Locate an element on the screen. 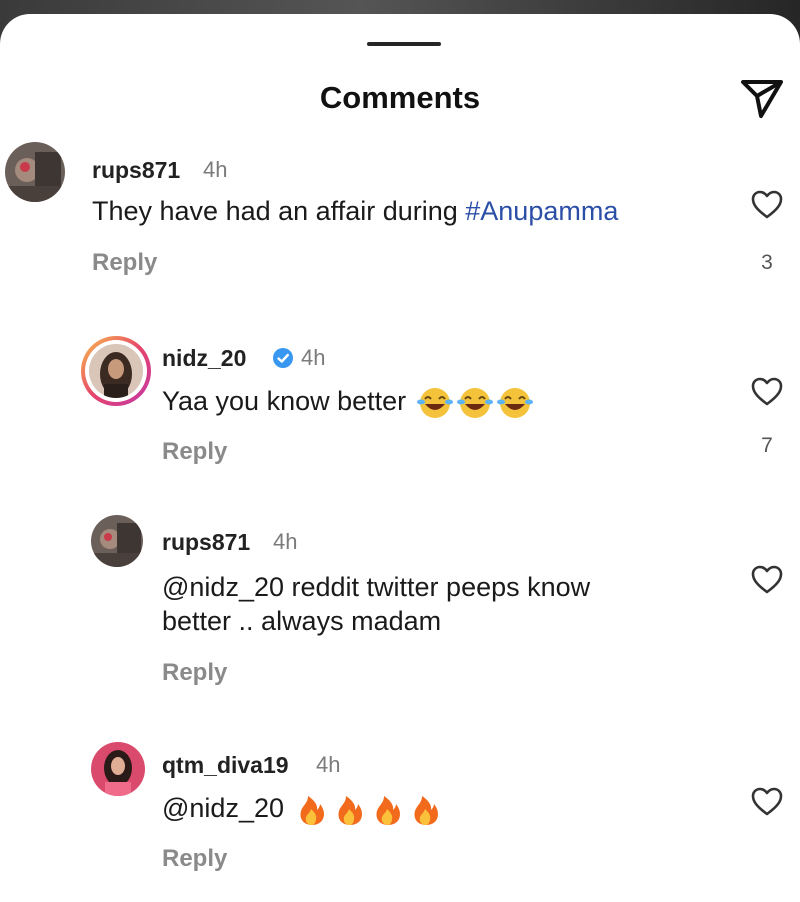 This screenshot has height=902, width=800. drag-handle is located at coordinates (404, 44).